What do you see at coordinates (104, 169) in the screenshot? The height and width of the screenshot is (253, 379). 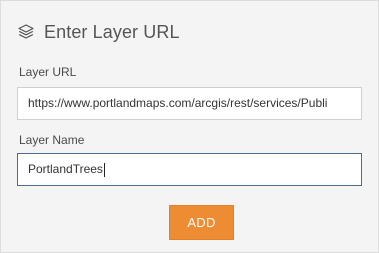 I see `text-cursor` at bounding box center [104, 169].